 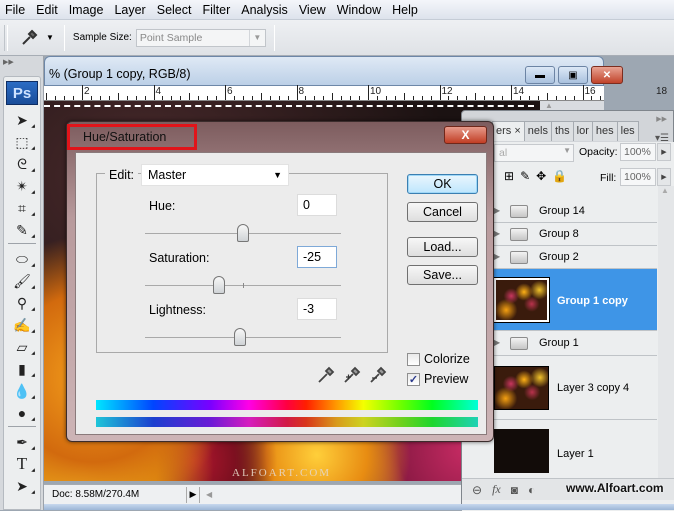 I want to click on menu-layer: Layer, so click(x=130, y=10).